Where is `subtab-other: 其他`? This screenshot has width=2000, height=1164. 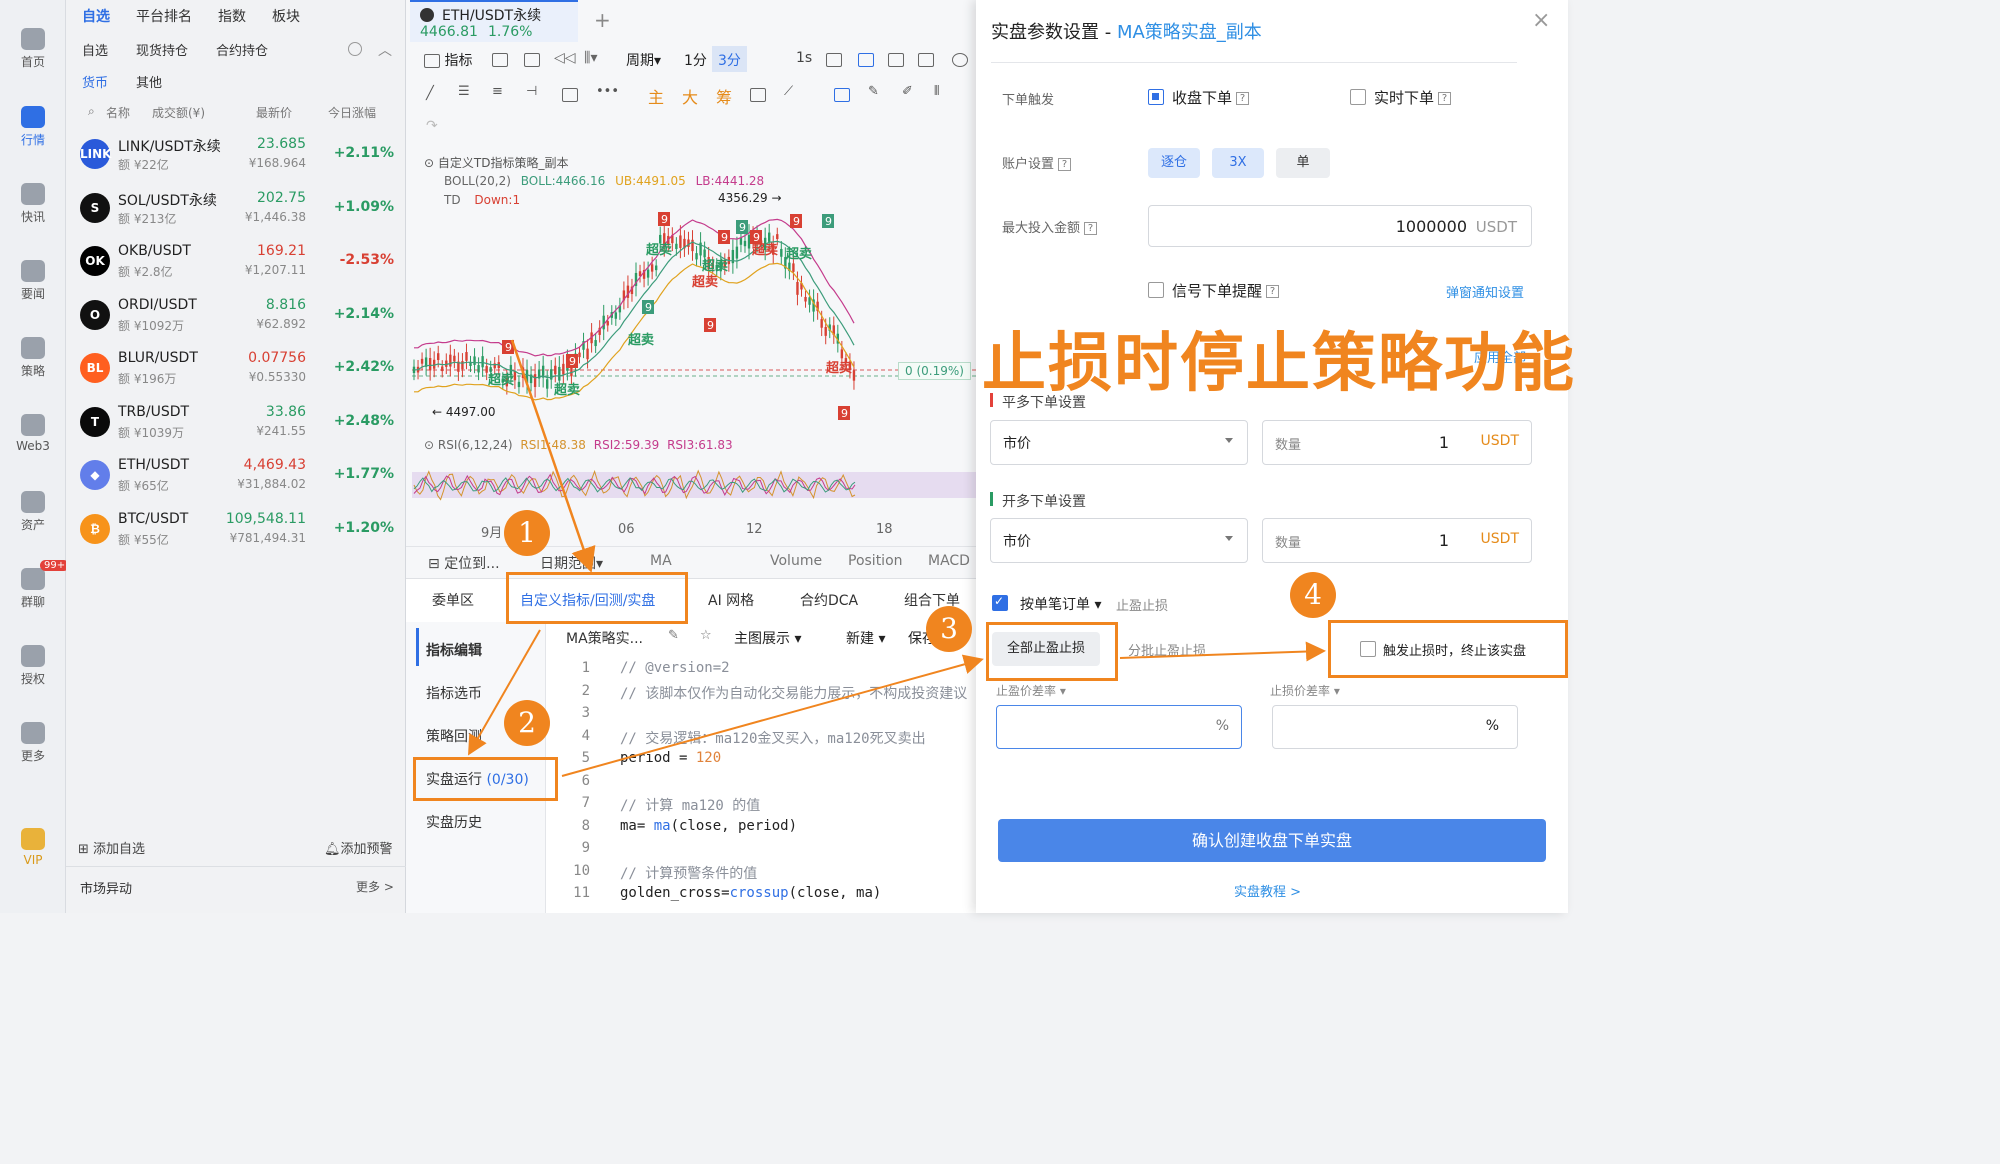
subtab-other: 其他 is located at coordinates (149, 81).